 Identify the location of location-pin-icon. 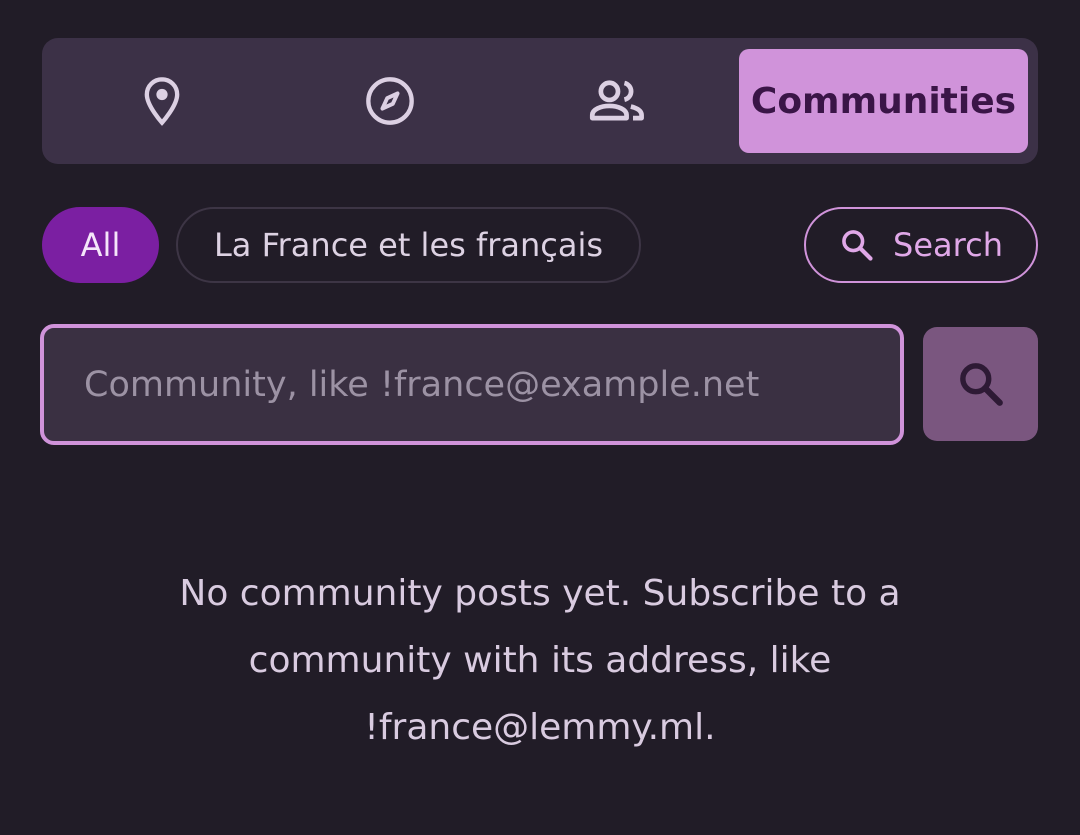
(162, 101).